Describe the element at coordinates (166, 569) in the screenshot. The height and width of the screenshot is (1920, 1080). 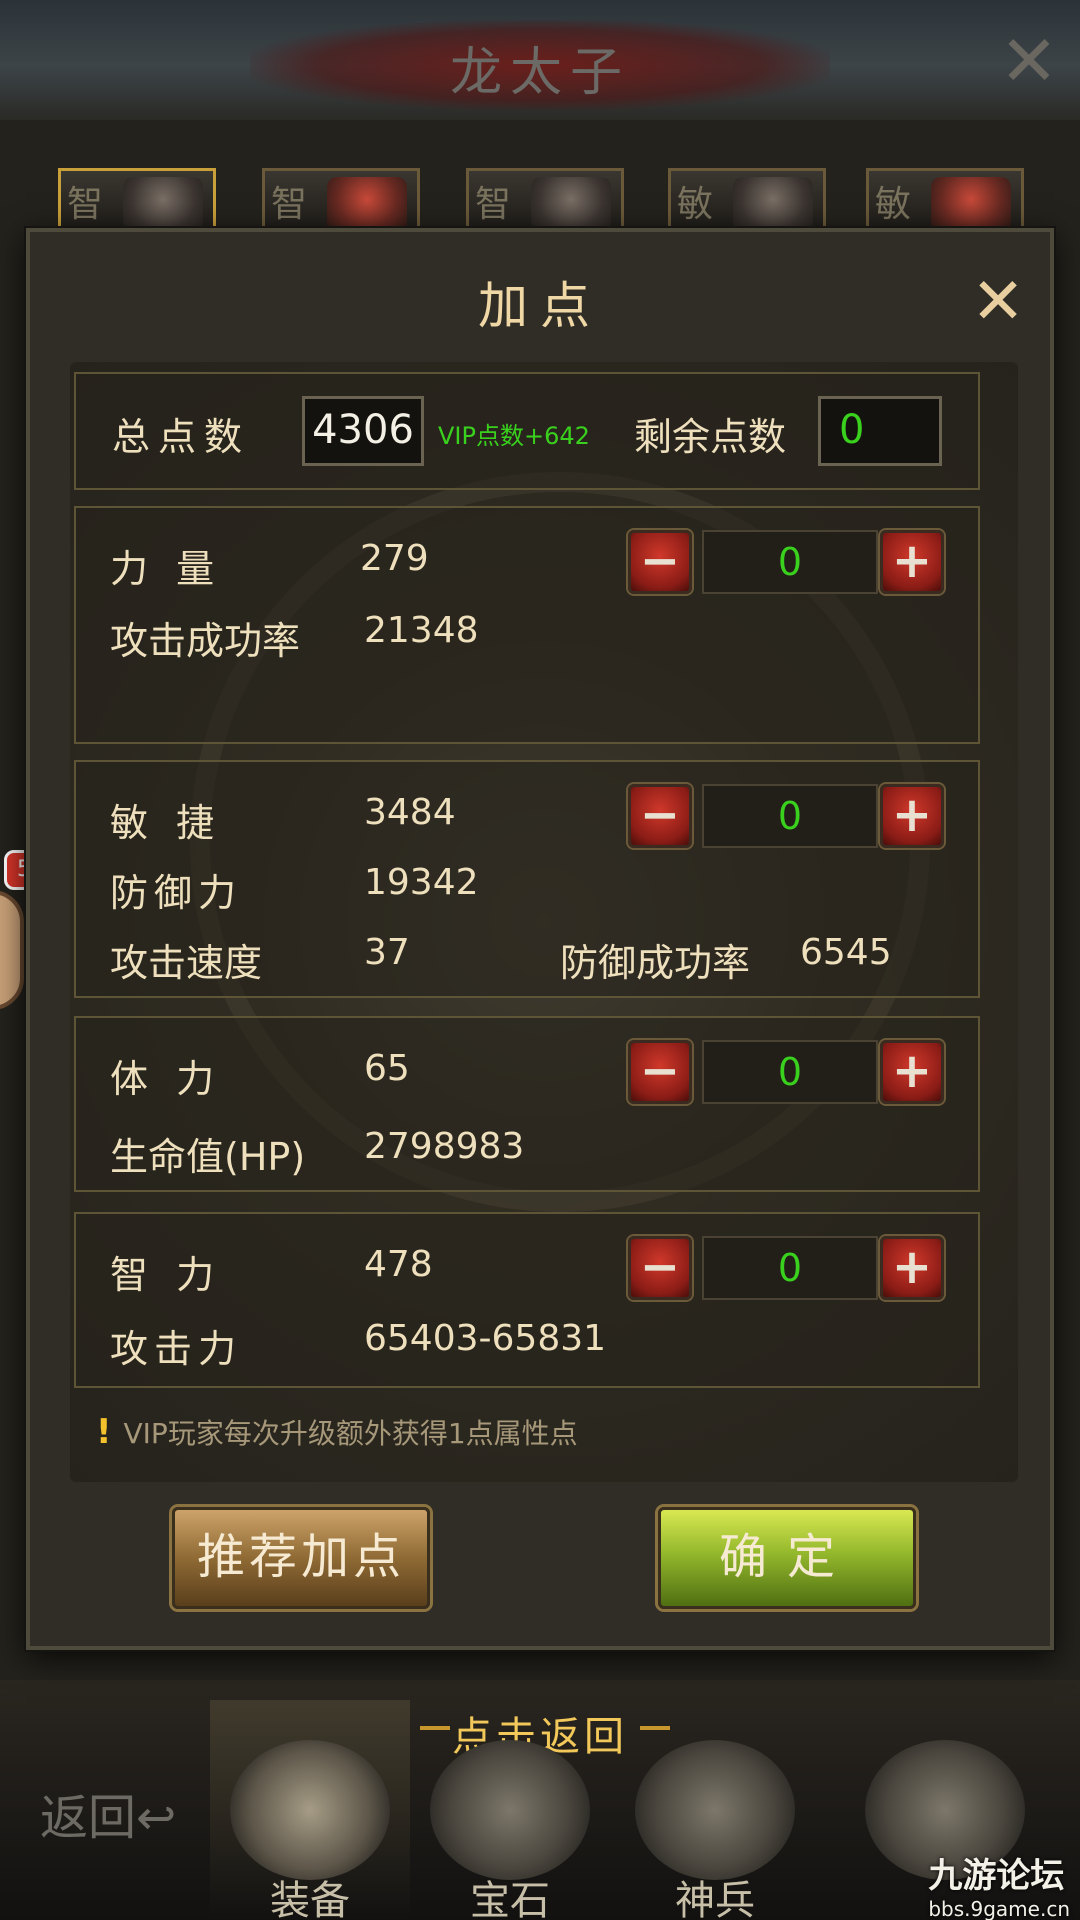
I see `stat-name: 力 量` at that location.